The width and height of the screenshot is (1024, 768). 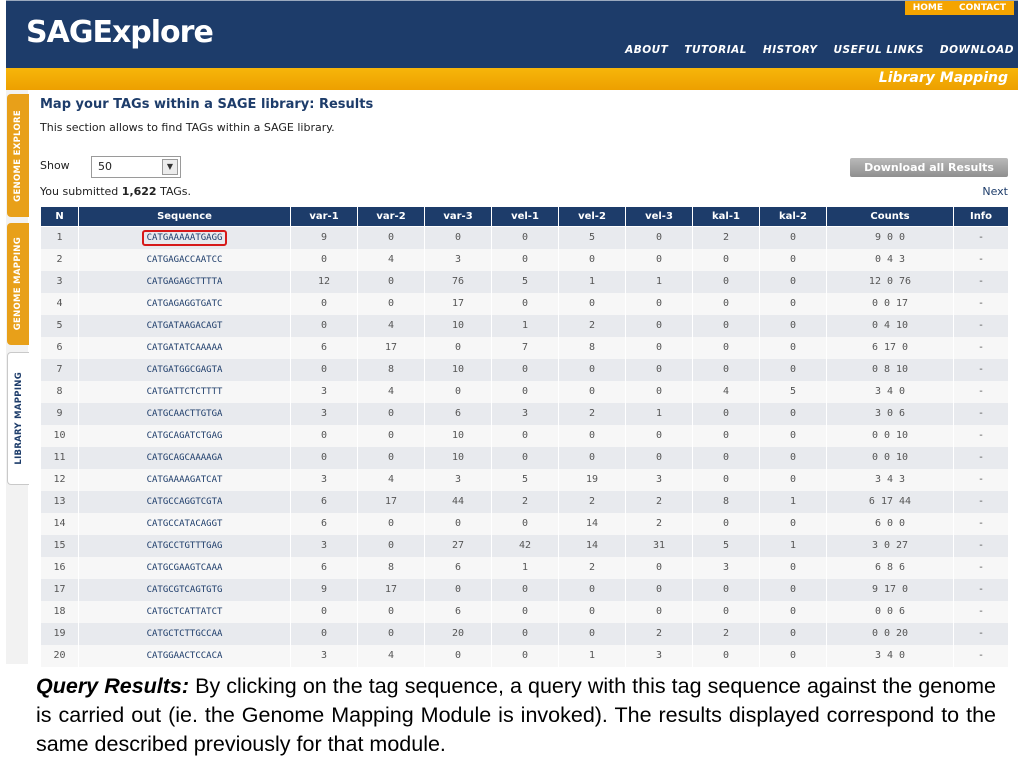 I want to click on sequence-link: CATGCGAAGTCAAA, so click(x=185, y=568).